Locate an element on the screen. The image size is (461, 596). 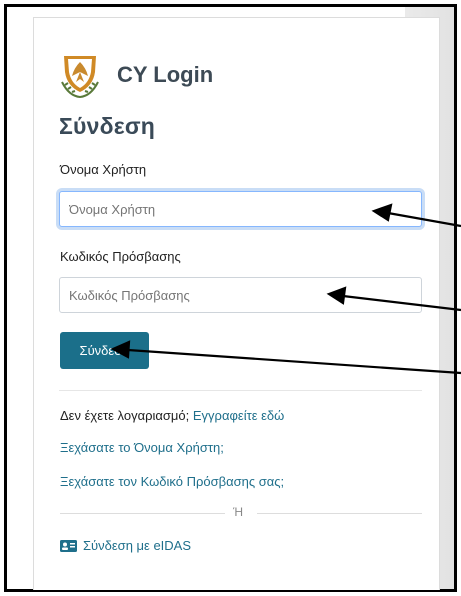
divider is located at coordinates (240, 390).